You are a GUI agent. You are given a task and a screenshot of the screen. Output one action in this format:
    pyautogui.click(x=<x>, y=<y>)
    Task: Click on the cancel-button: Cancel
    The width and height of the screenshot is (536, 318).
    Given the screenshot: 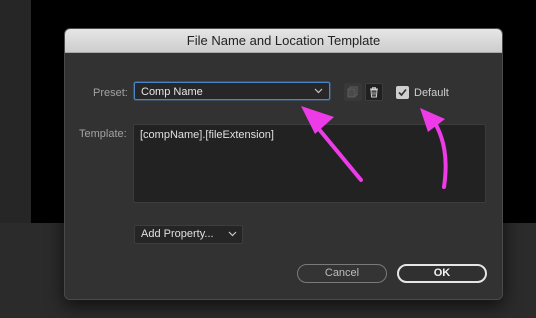 What is the action you would take?
    pyautogui.click(x=342, y=273)
    